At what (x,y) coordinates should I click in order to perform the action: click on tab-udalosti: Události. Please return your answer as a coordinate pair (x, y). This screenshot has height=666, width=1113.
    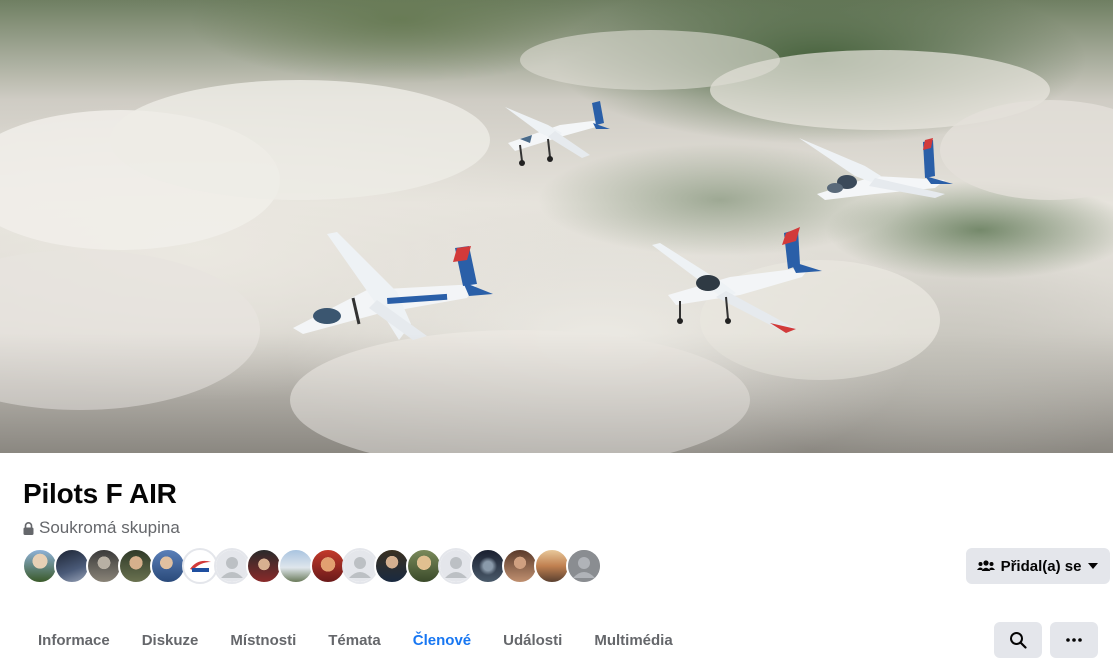
    Looking at the image, I should click on (532, 640).